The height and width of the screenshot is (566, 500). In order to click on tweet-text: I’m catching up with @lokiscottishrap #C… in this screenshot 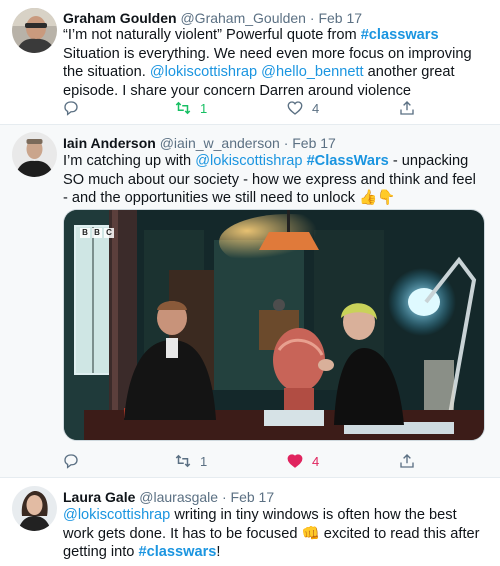, I will do `click(273, 180)`.